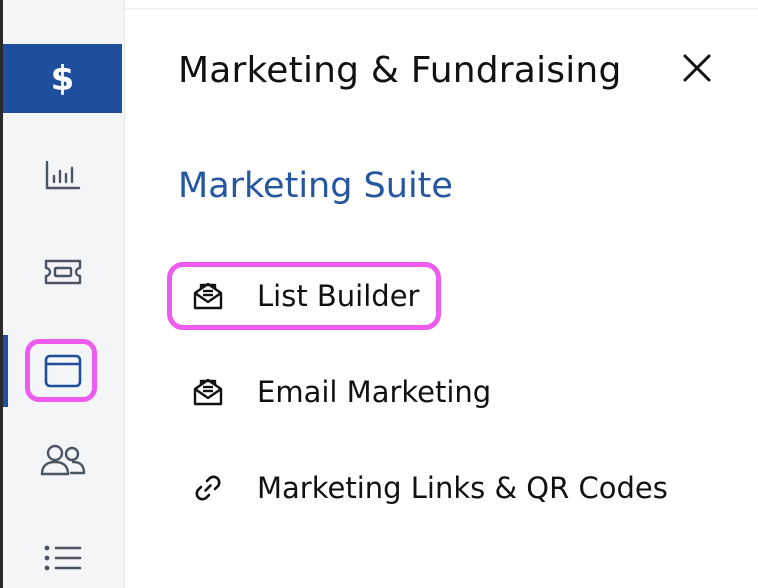  Describe the element at coordinates (315, 186) in the screenshot. I see `section-heading: Marketing Suite` at that location.